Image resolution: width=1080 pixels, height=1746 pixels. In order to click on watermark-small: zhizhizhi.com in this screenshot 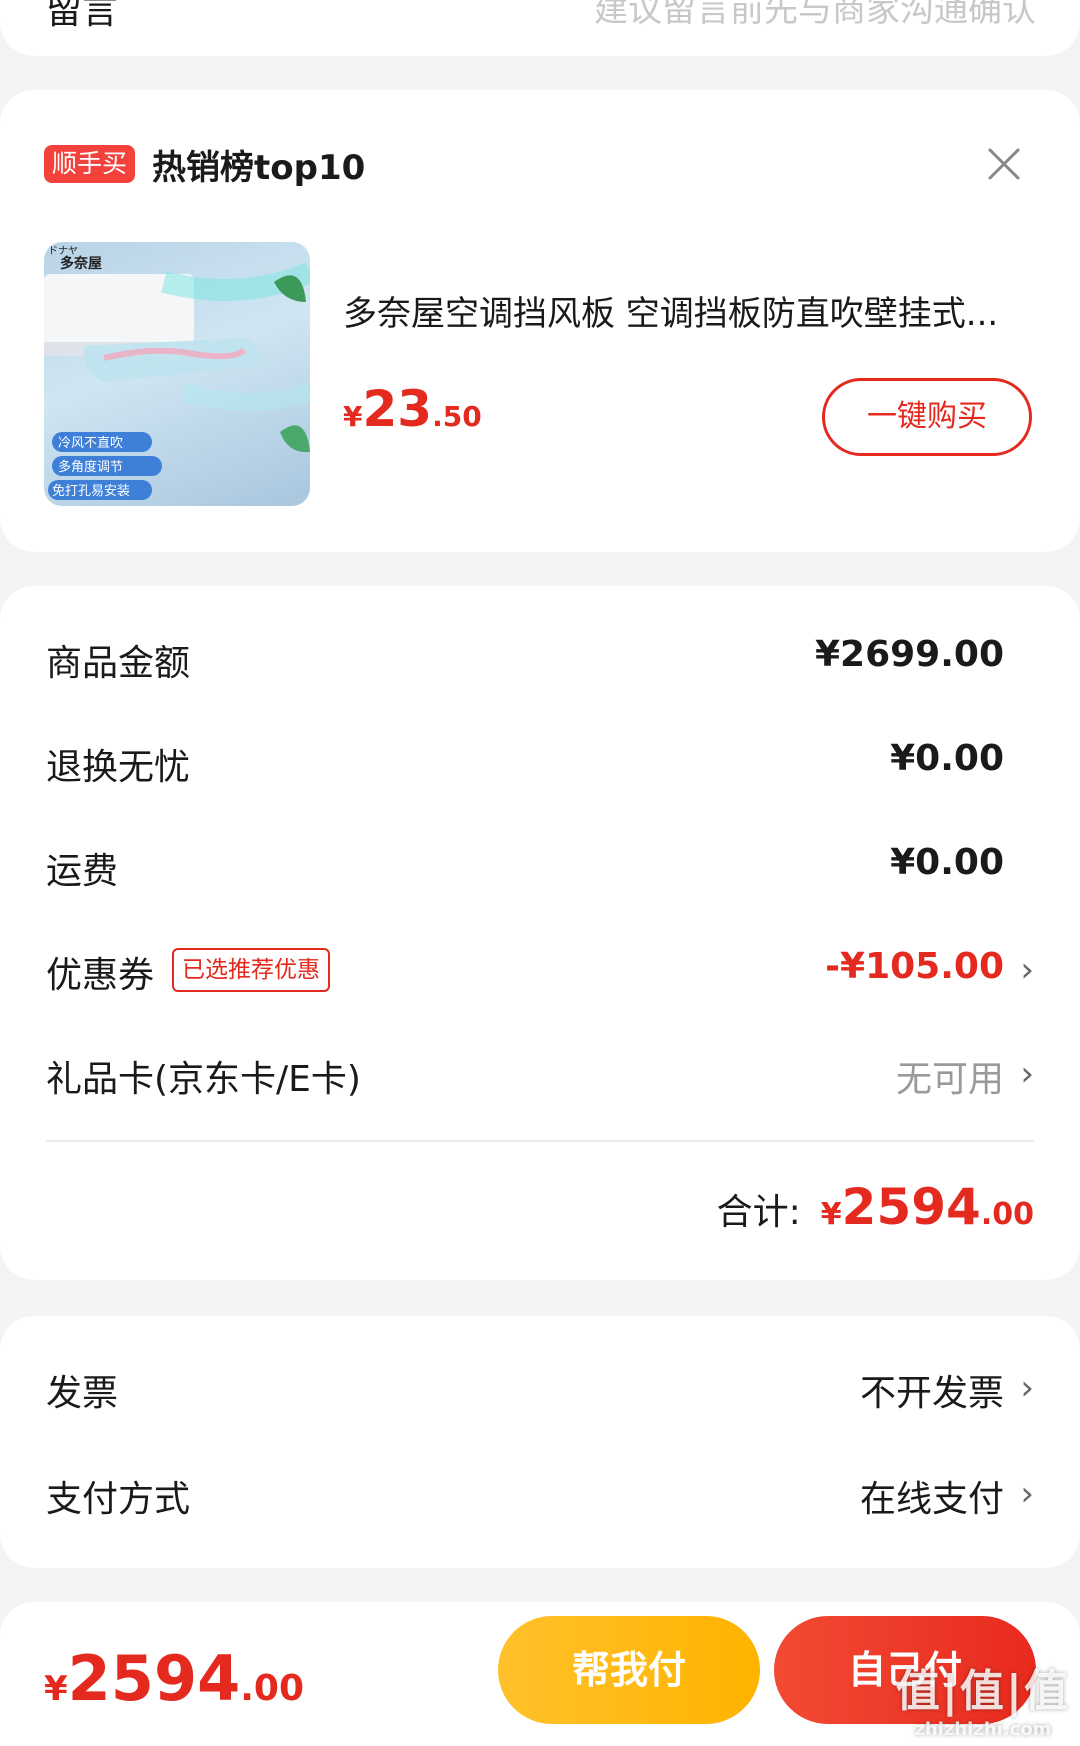, I will do `click(983, 1729)`.